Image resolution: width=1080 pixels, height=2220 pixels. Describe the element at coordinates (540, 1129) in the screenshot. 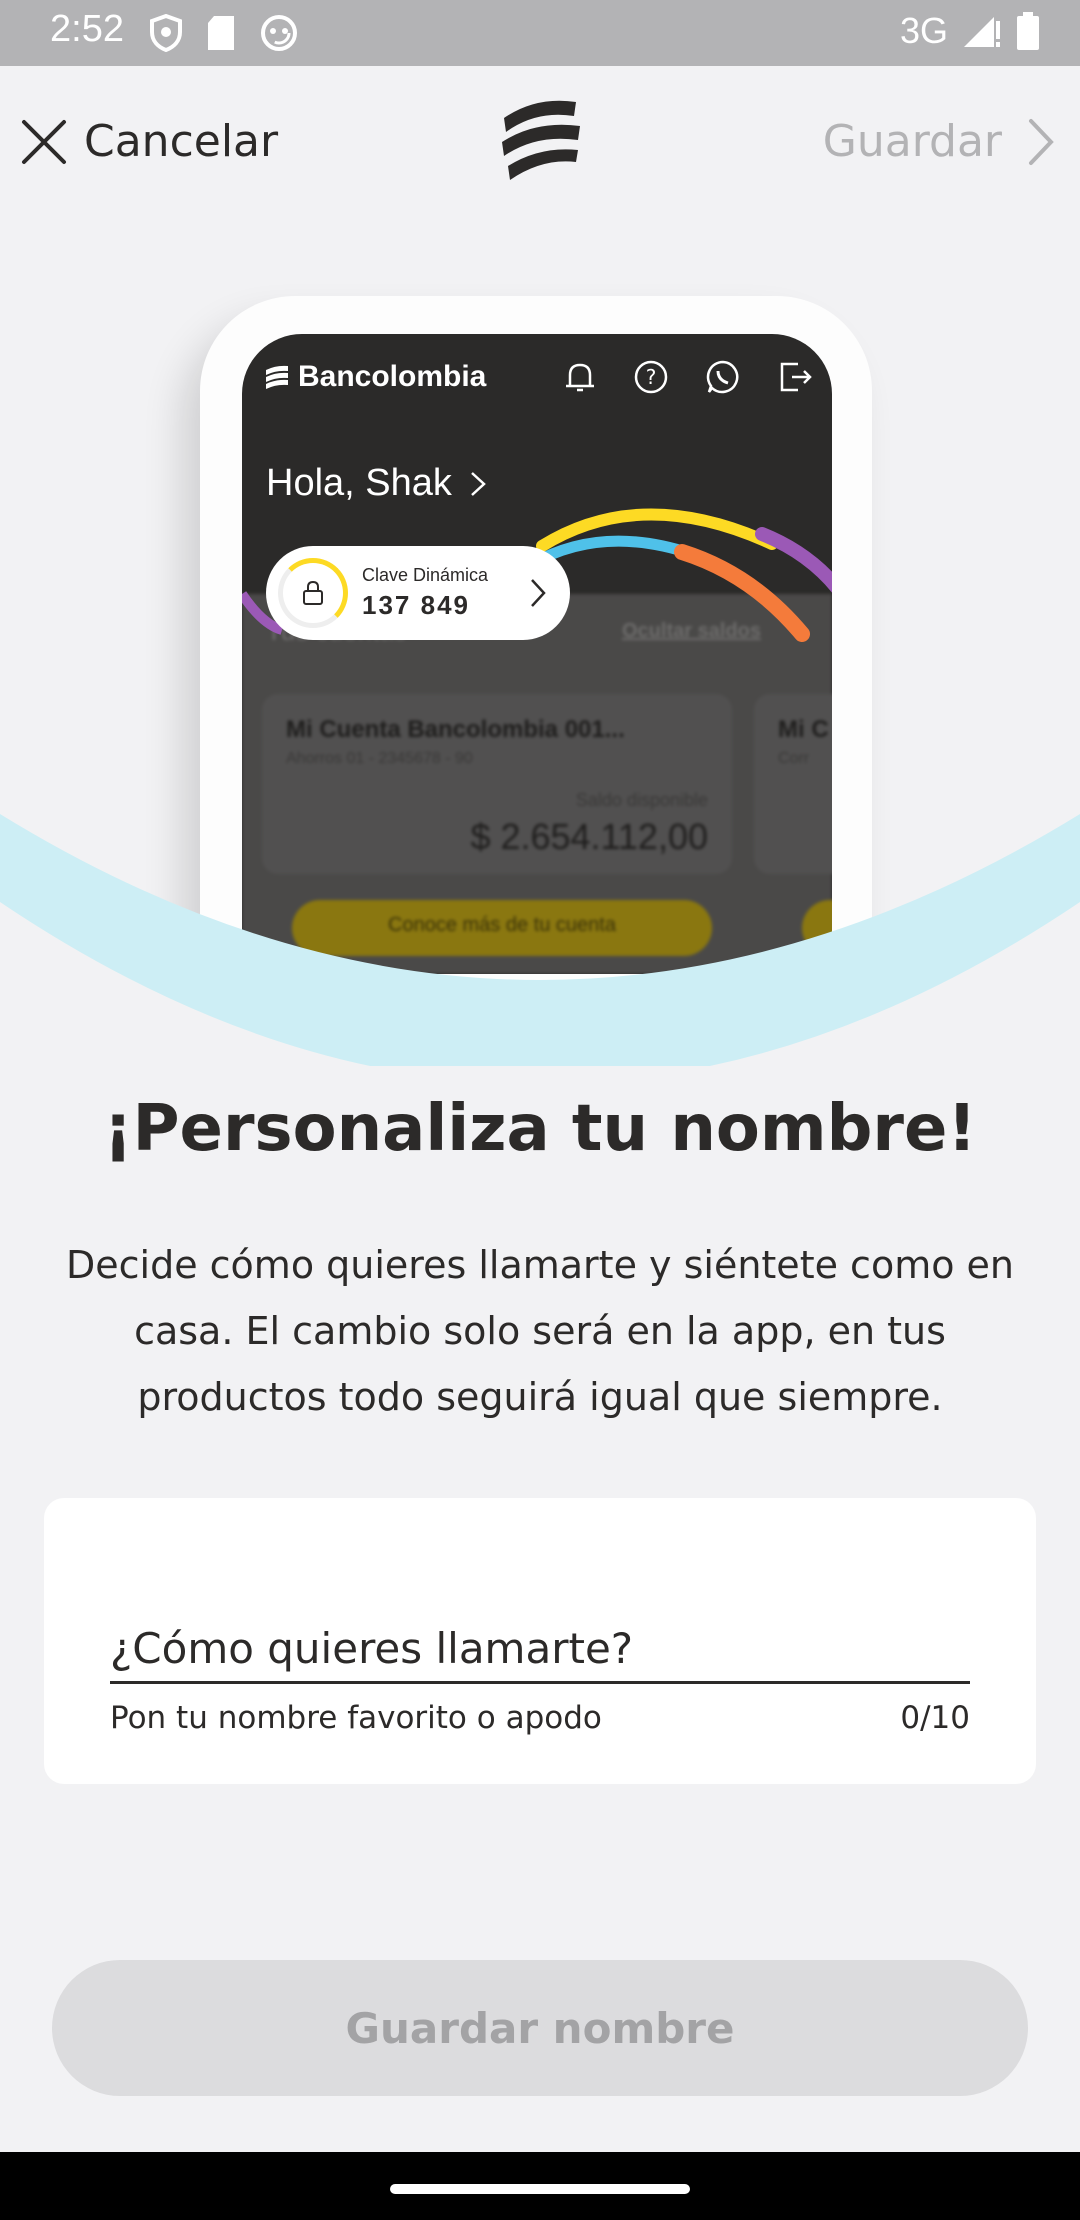

I see `page-title: ¡Personaliza tu nombre!` at that location.